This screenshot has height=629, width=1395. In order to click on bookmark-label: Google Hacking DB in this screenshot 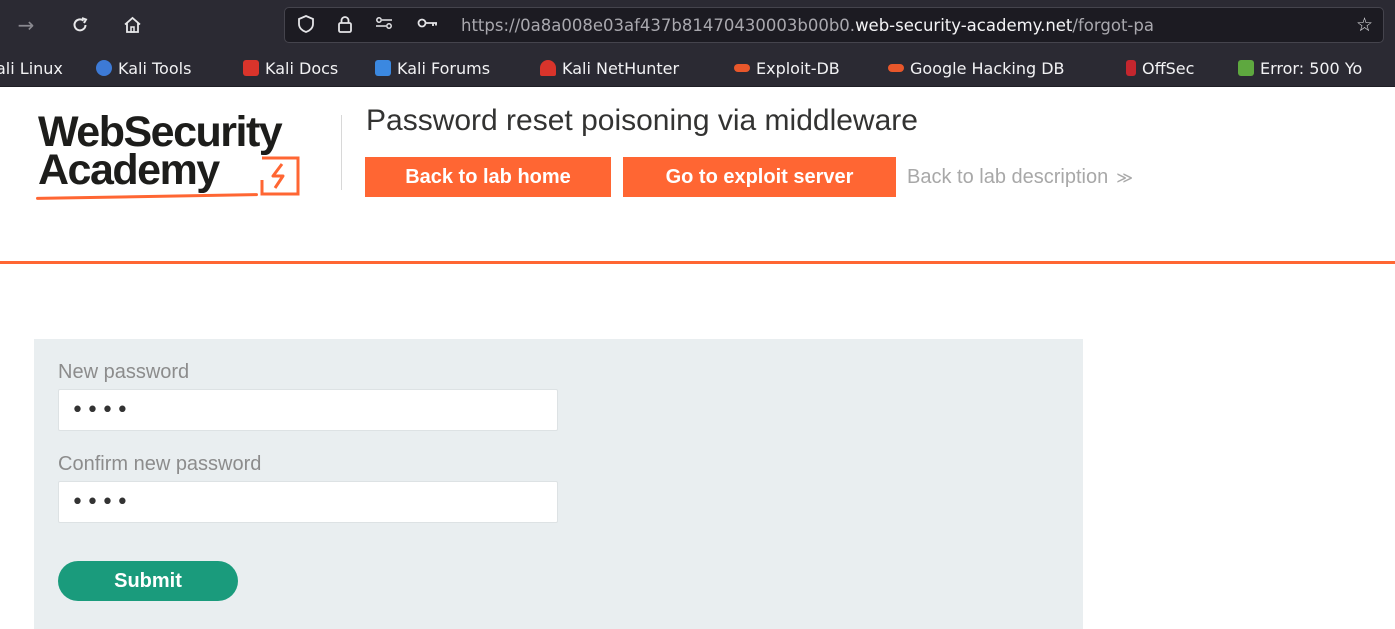, I will do `click(987, 68)`.